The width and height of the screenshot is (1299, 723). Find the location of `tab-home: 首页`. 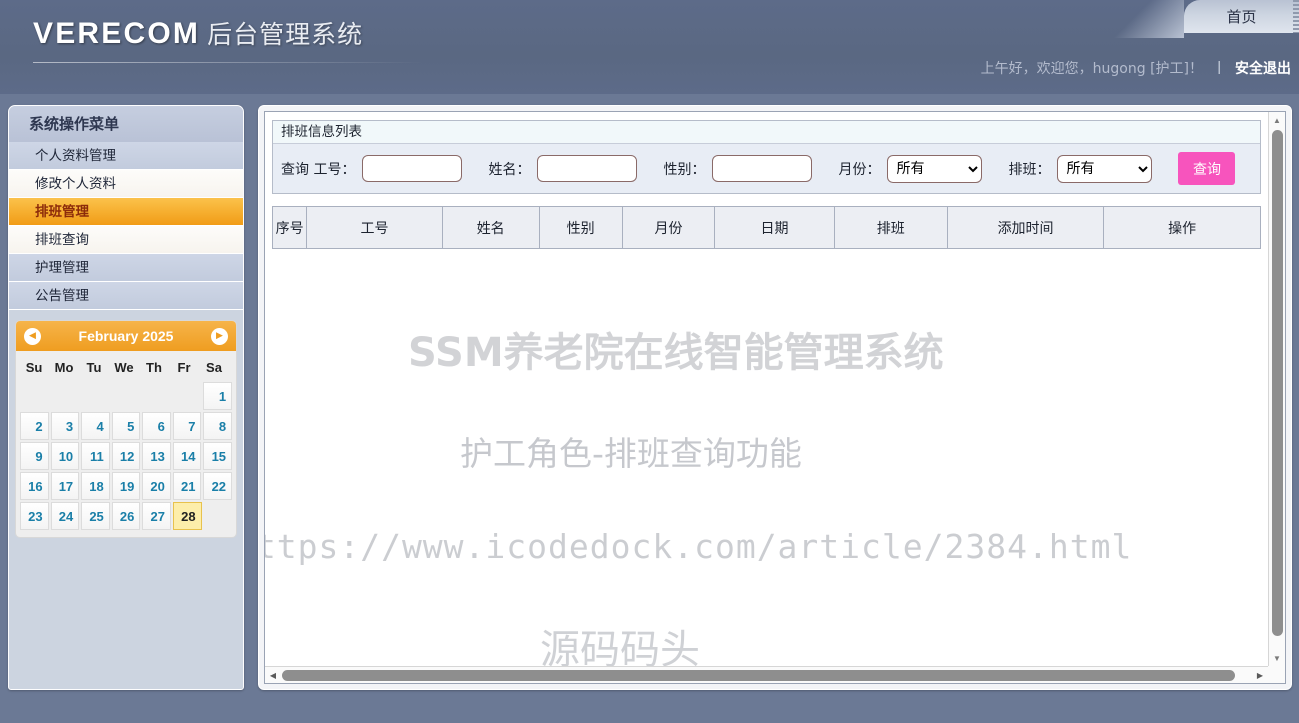

tab-home: 首页 is located at coordinates (1241, 16).